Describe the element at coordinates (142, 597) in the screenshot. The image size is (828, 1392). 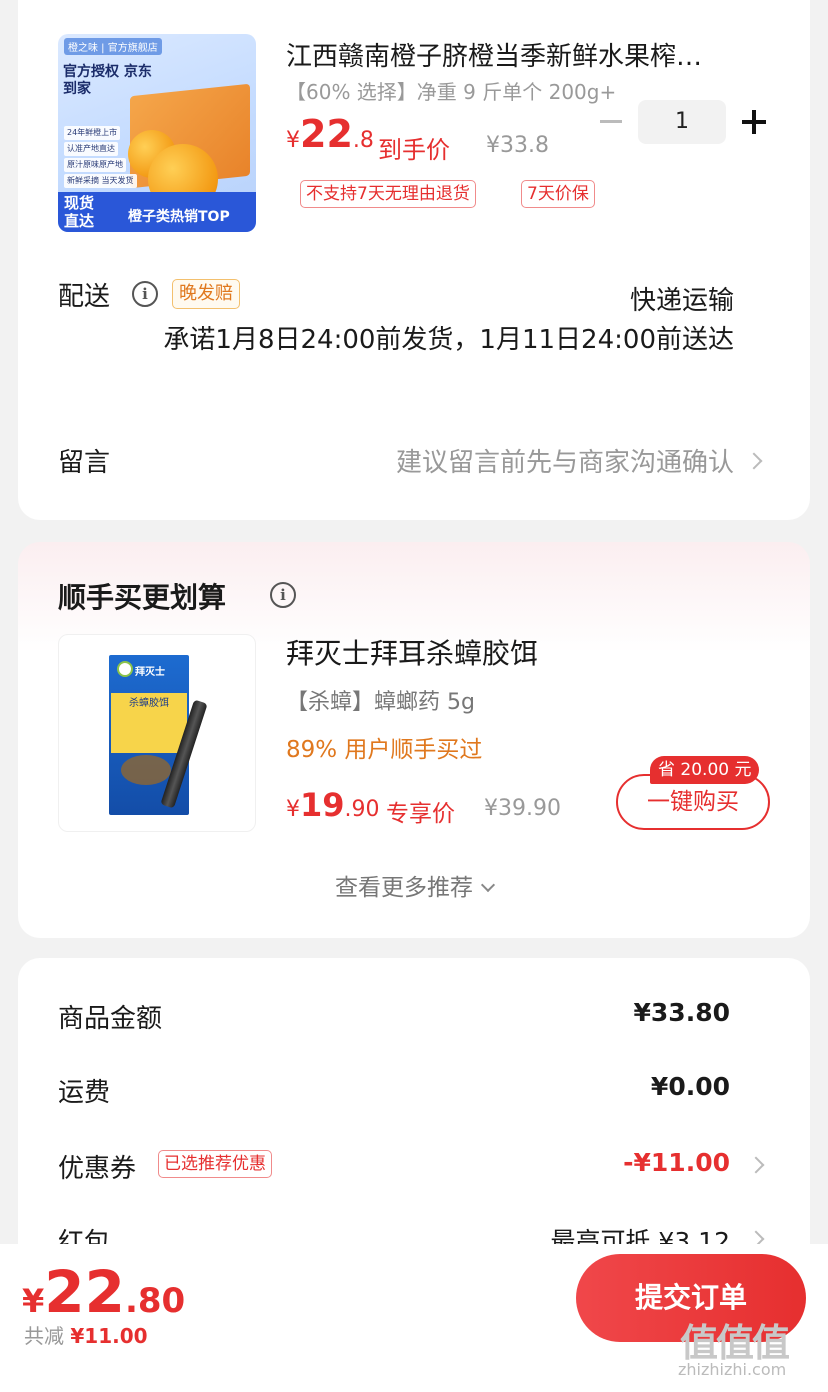
I see `section-title: 顺手买更划算` at that location.